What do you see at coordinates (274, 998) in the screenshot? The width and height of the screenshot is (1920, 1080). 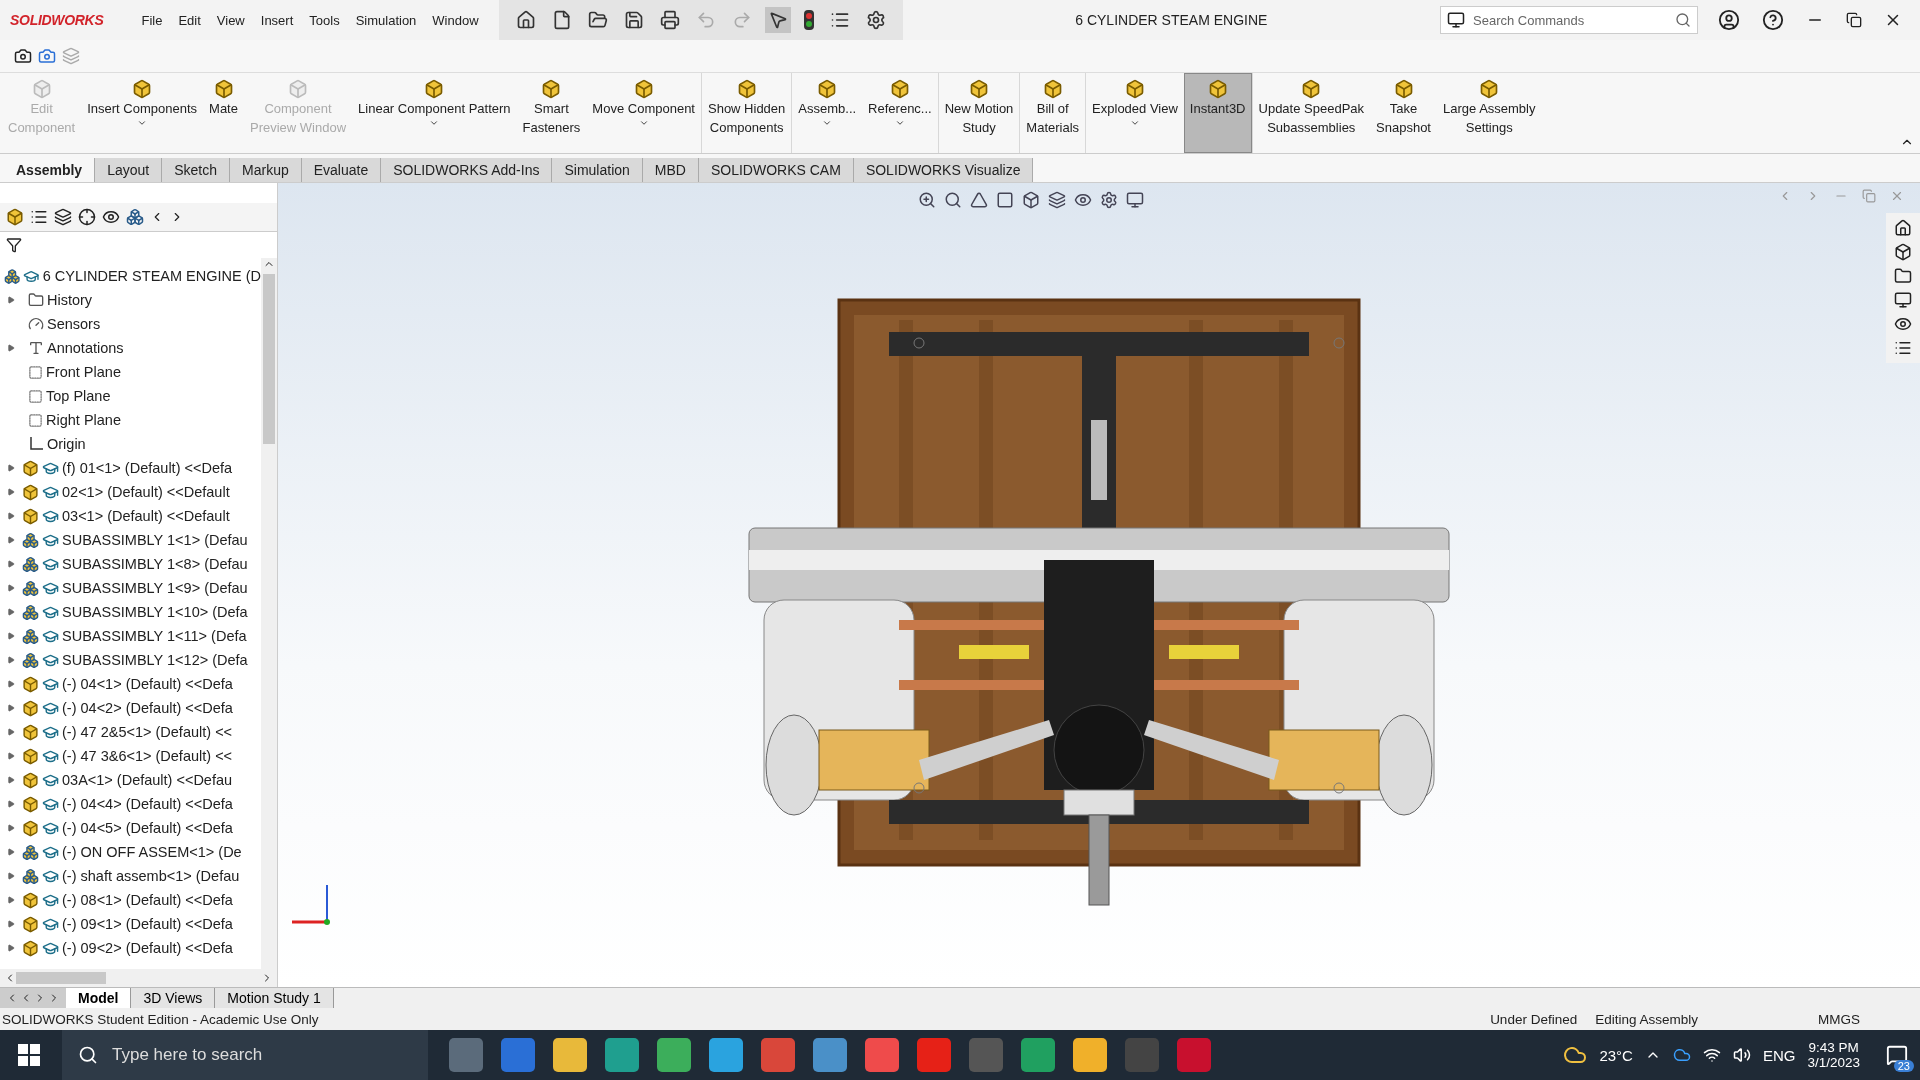 I see `model-tab: Motion Study 1` at bounding box center [274, 998].